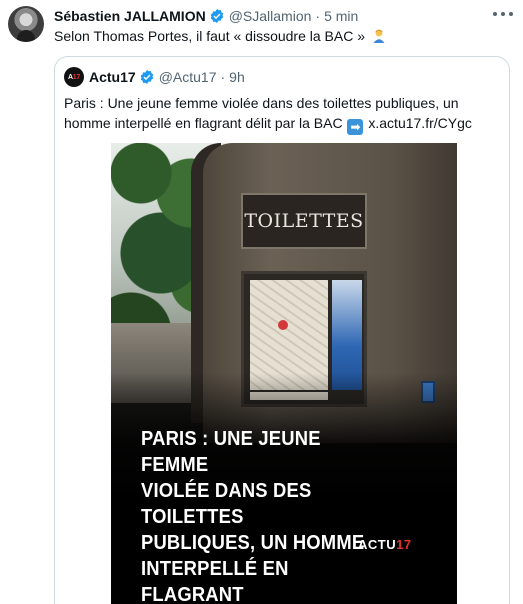  I want to click on tweet-header: Sébastien JALLAMION @SJallamion · 5 min, so click(206, 16).